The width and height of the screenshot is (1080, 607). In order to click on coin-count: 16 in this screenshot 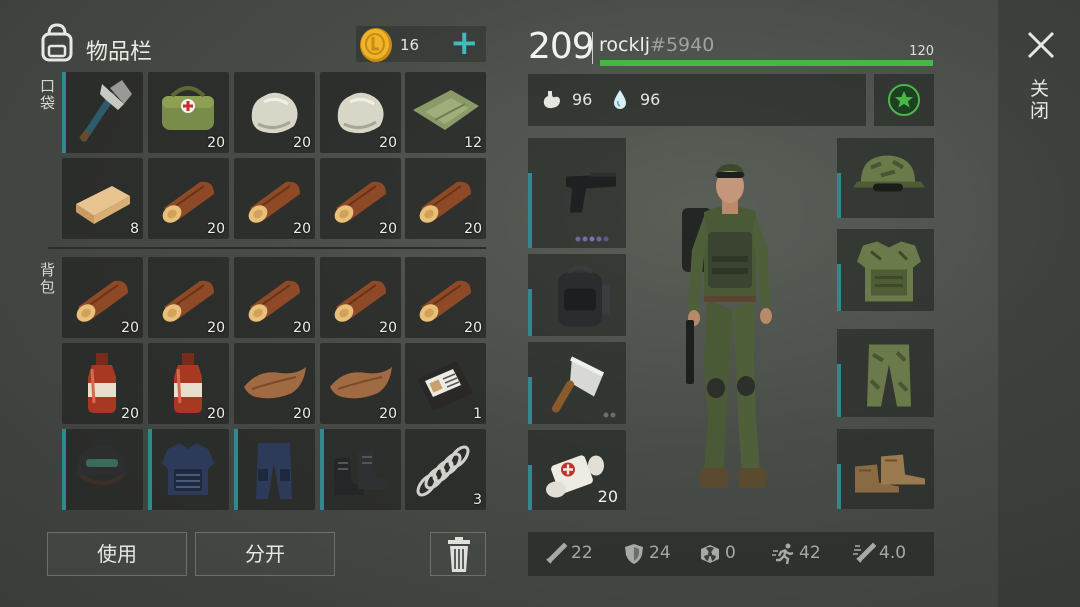, I will do `click(410, 45)`.